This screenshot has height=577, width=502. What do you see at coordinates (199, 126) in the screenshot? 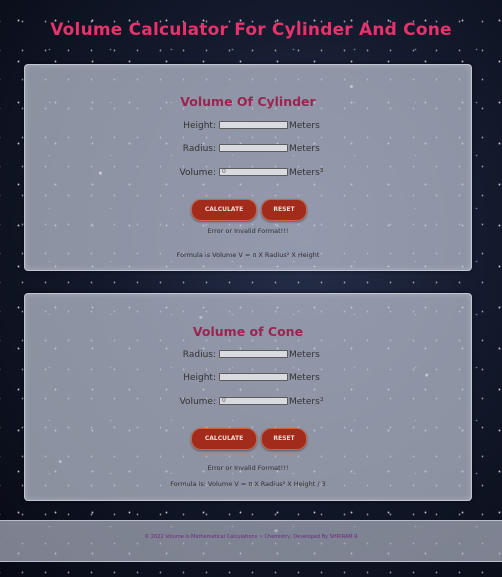
I see `cylinder-height-label: Height:` at bounding box center [199, 126].